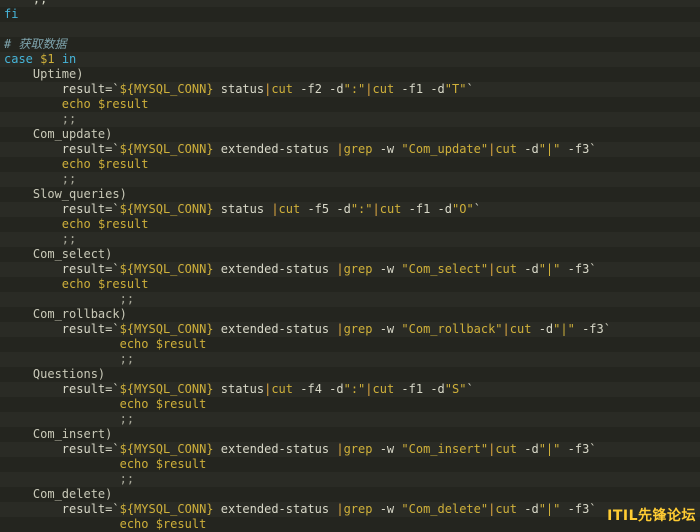 The width and height of the screenshot is (700, 532). What do you see at coordinates (318, 89) in the screenshot?
I see `code-token-plain: -f2 -d` at bounding box center [318, 89].